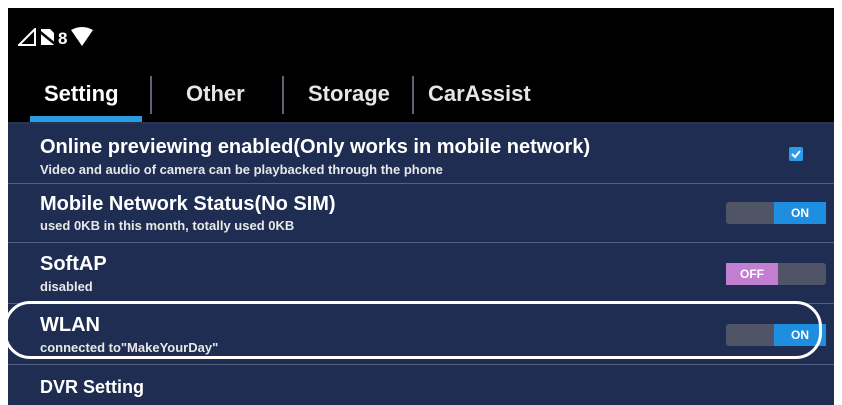 This screenshot has width=842, height=405. Describe the element at coordinates (26, 38) in the screenshot. I see `signal-icon` at that location.